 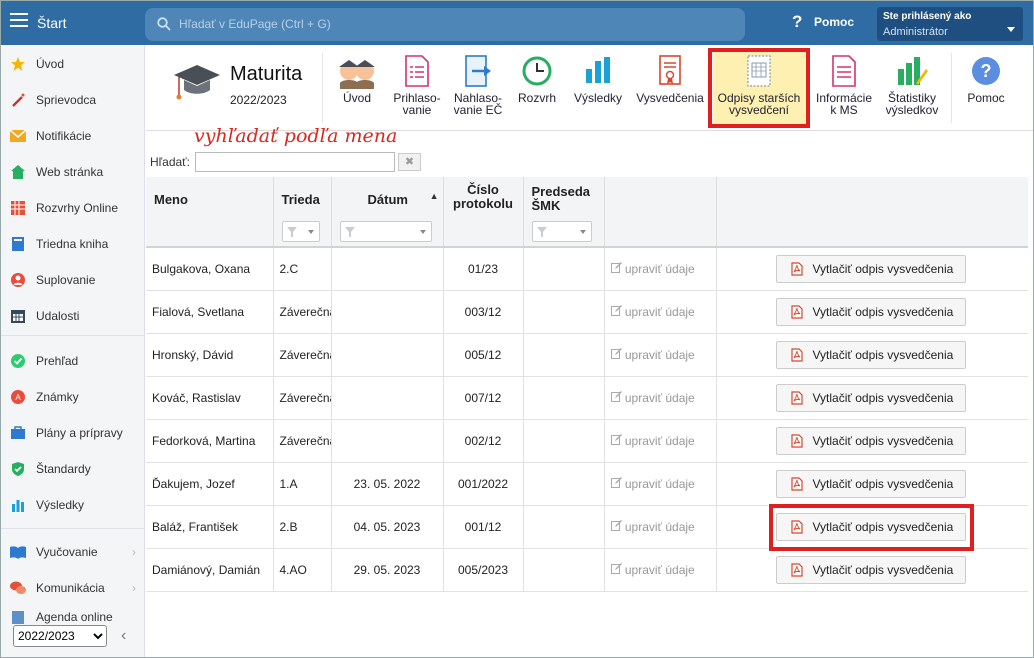 I want to click on cell-name: Hronský, Dávid, so click(x=210, y=355).